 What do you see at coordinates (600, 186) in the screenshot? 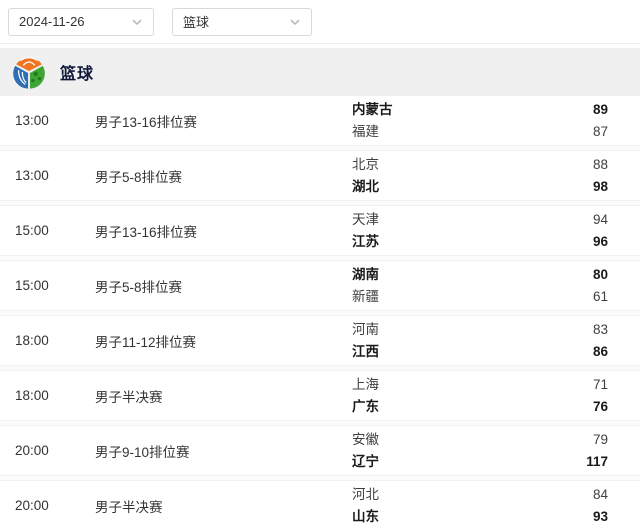
I see `team-score: 98` at bounding box center [600, 186].